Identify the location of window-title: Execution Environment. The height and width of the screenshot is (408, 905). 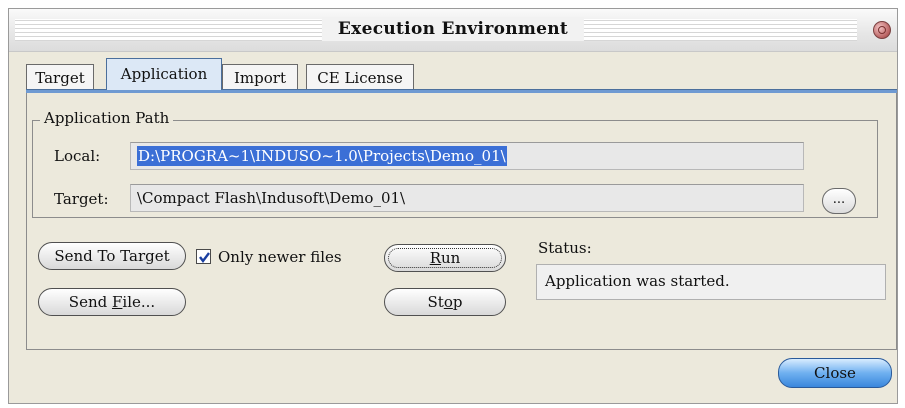
(453, 29).